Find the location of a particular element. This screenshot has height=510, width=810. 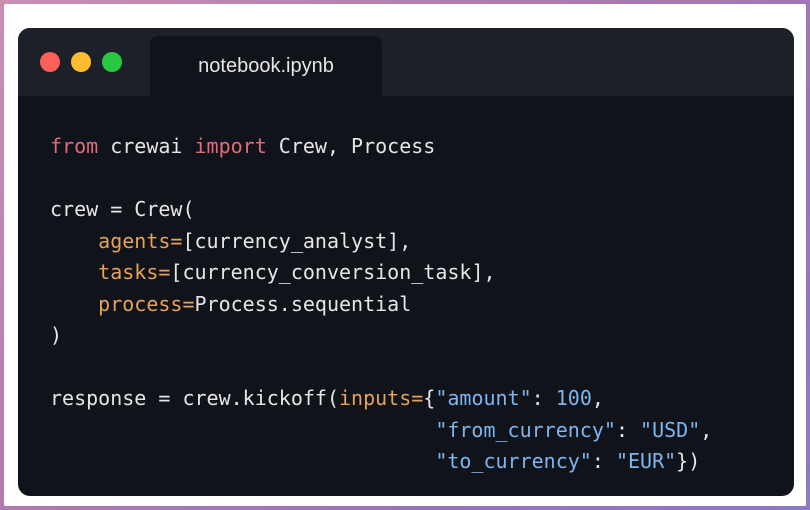

code-token: response = crew.kickoff( is located at coordinates (194, 398).